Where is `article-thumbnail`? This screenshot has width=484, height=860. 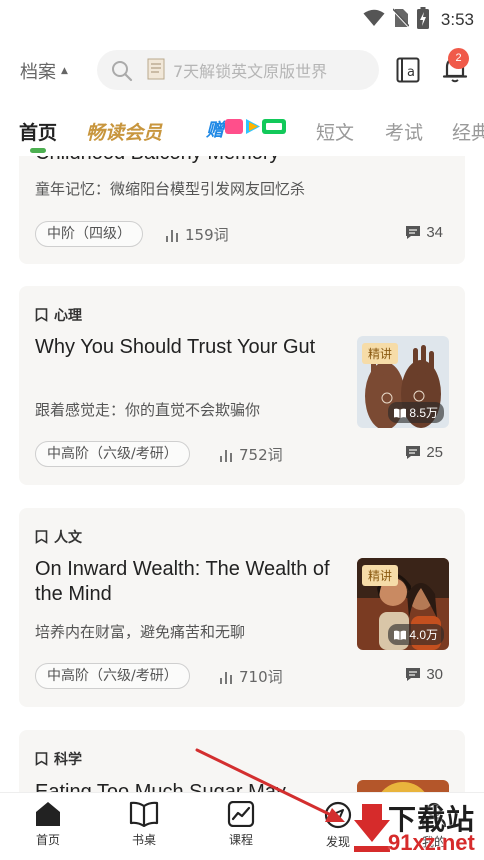 article-thumbnail is located at coordinates (403, 786).